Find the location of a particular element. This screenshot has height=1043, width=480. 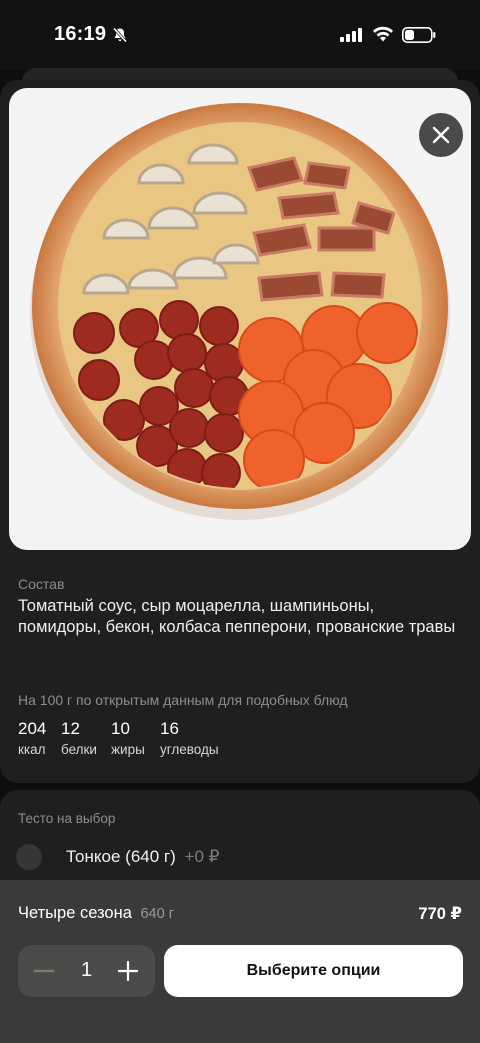

signal-icon is located at coordinates (351, 35).